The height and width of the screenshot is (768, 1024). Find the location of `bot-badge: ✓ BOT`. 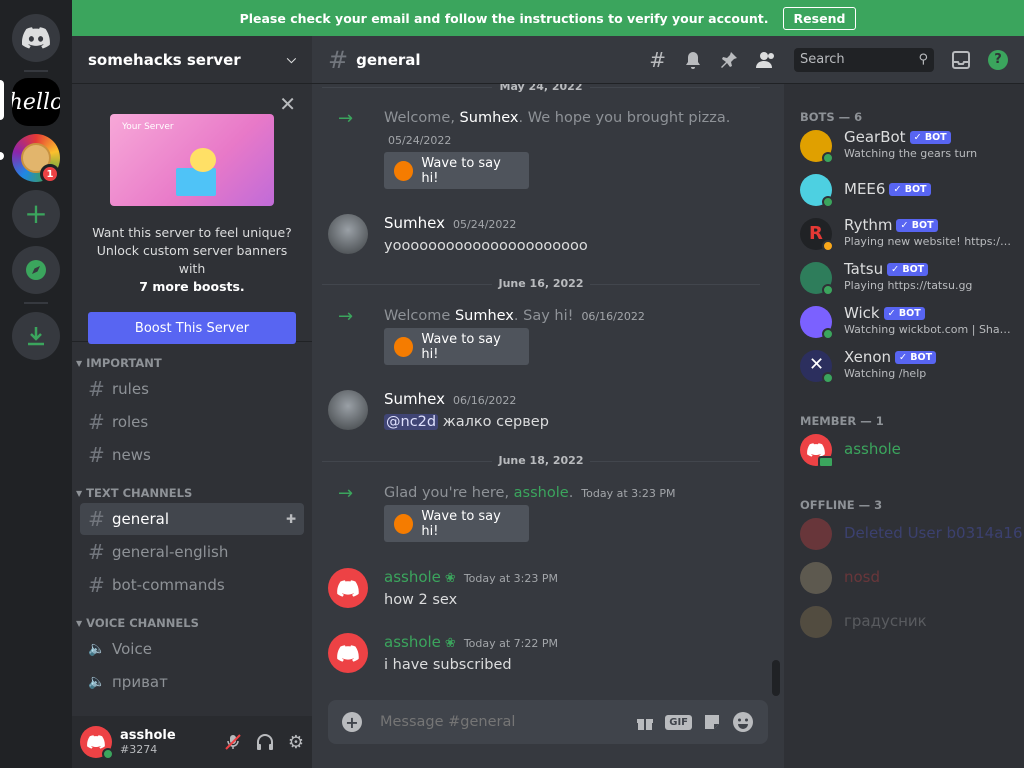

bot-badge: ✓ BOT is located at coordinates (930, 137).